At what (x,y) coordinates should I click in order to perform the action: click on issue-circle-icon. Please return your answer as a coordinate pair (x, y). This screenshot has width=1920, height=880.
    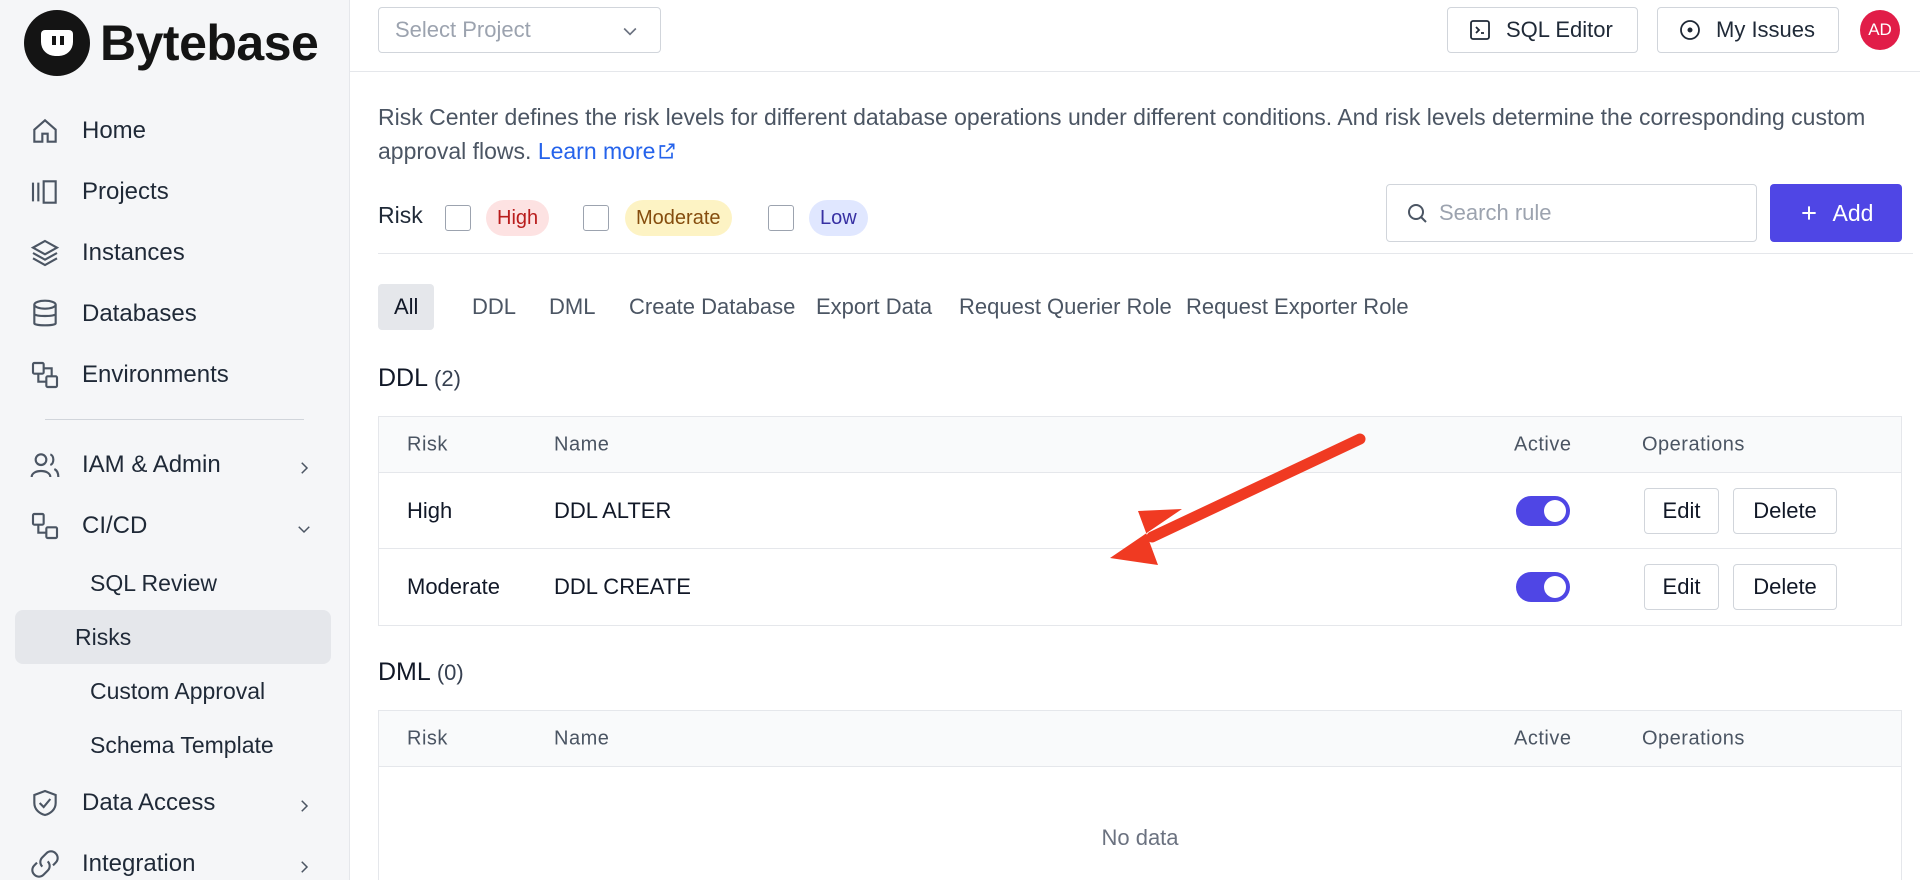
    Looking at the image, I should click on (1690, 30).